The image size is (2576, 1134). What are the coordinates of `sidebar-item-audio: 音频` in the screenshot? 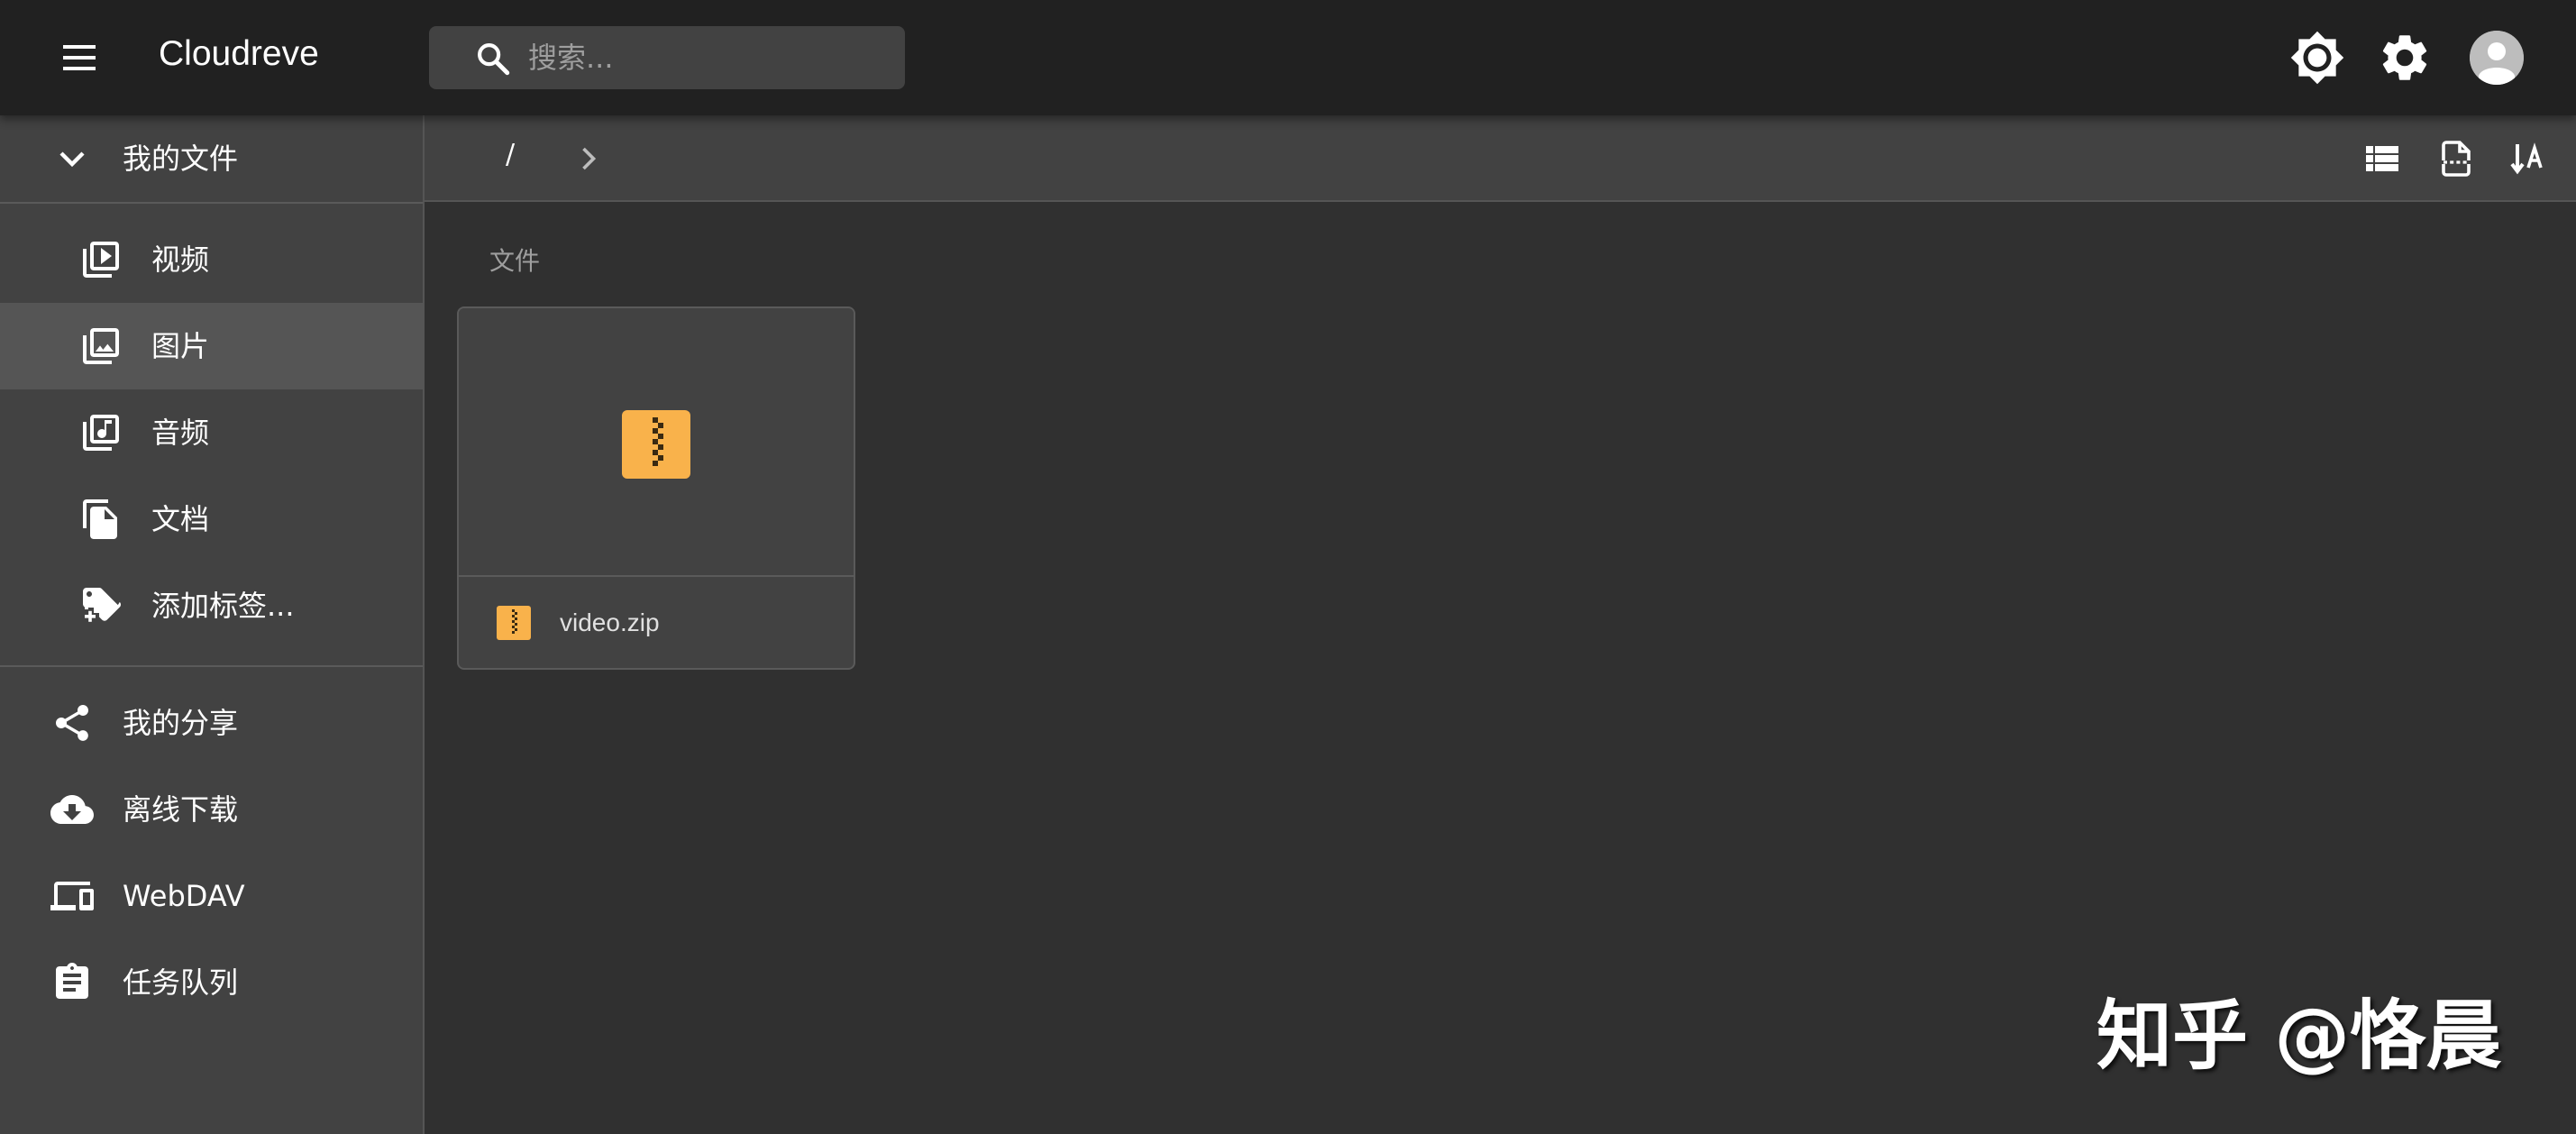 It's located at (211, 432).